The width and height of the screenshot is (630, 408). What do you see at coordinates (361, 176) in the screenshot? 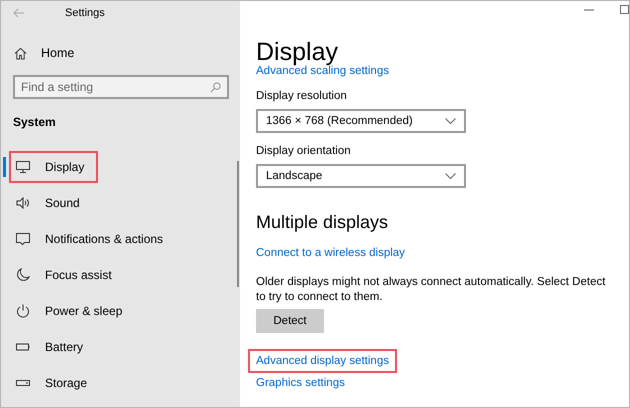
I see `dropdown: Landscape` at bounding box center [361, 176].